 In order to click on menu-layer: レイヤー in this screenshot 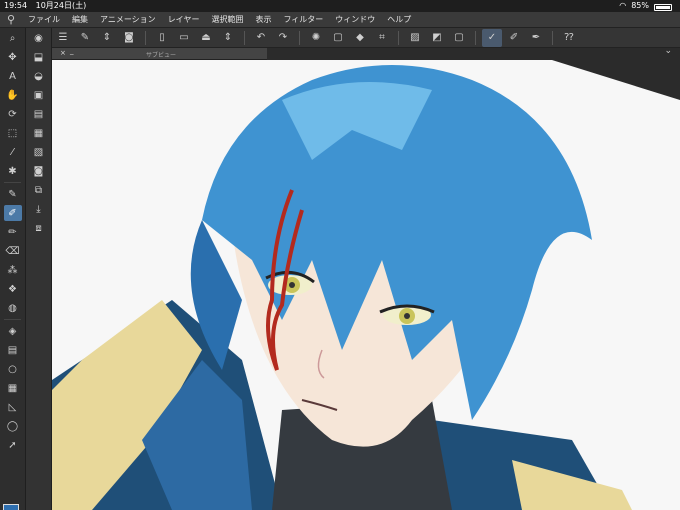, I will do `click(184, 19)`.